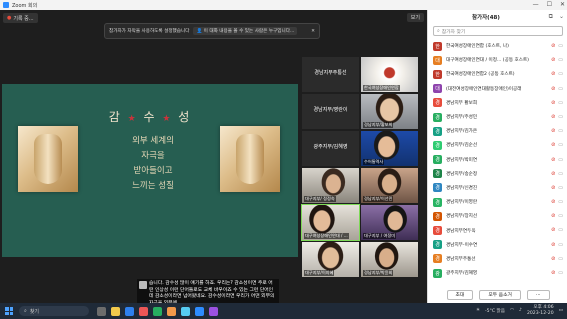 The height and width of the screenshot is (319, 567). I want to click on view-button: 보기, so click(415, 17).